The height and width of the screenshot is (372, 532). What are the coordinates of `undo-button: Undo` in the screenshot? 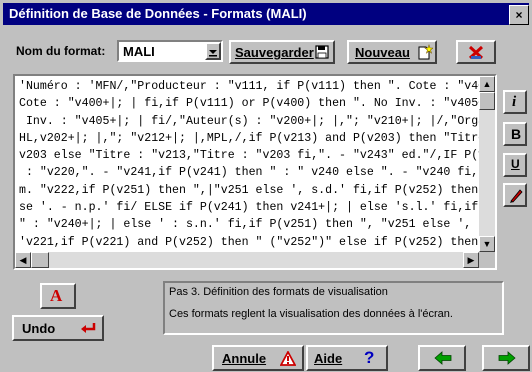 It's located at (58, 328).